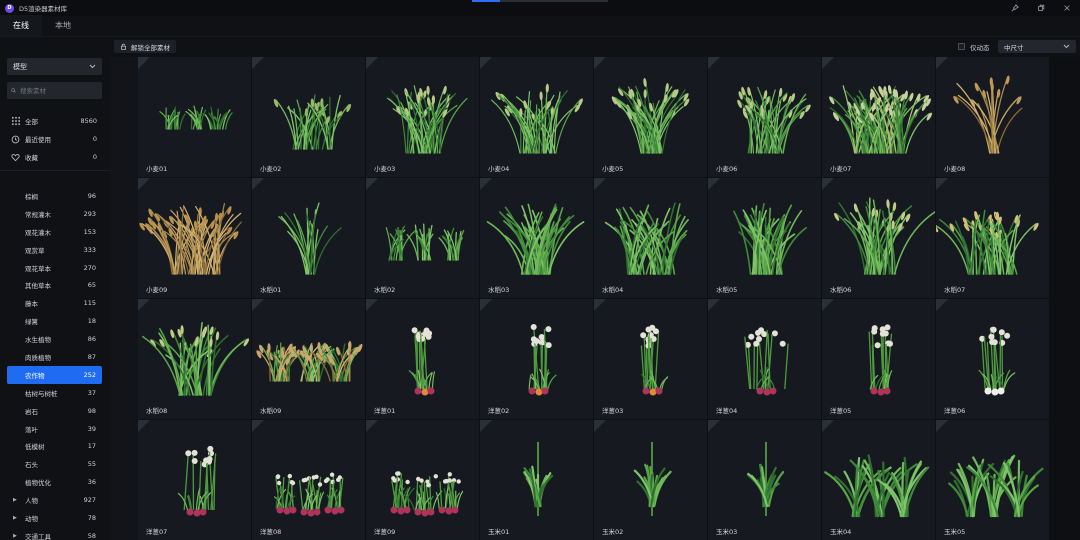 This screenshot has width=1080, height=540. Describe the element at coordinates (38, 340) in the screenshot. I see `category-label: 水生植物` at that location.